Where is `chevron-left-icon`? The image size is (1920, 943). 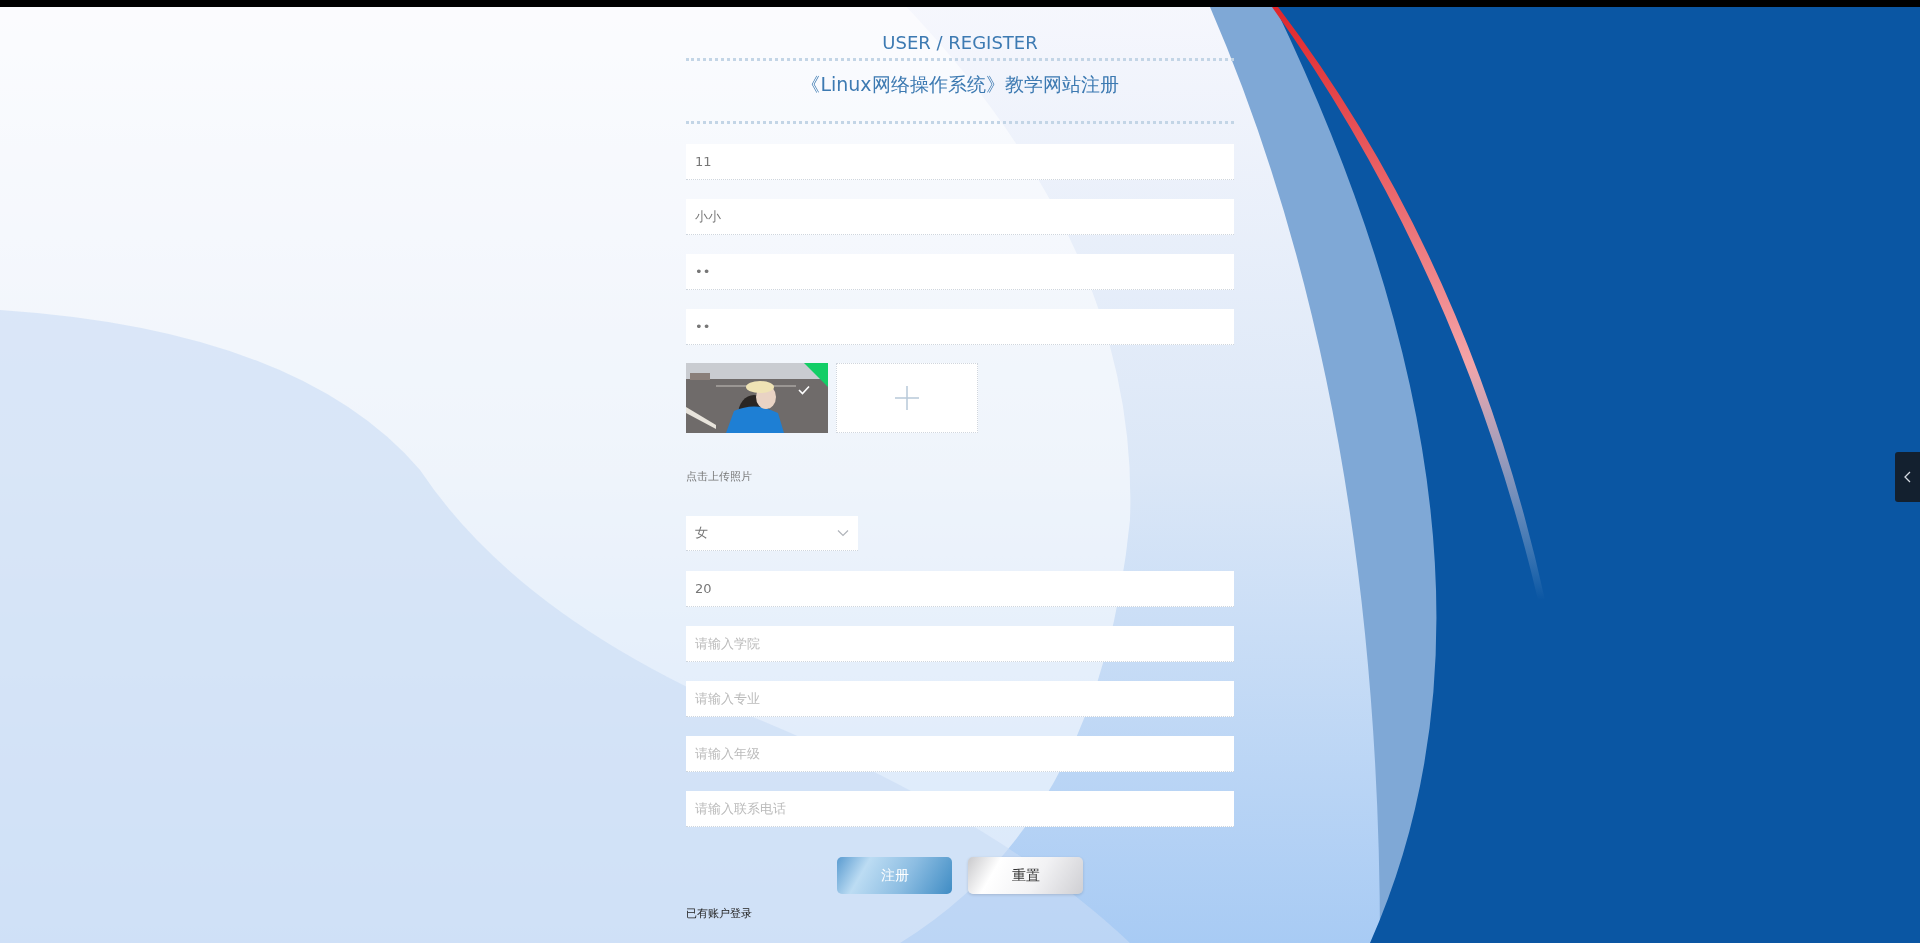 chevron-left-icon is located at coordinates (1907, 477).